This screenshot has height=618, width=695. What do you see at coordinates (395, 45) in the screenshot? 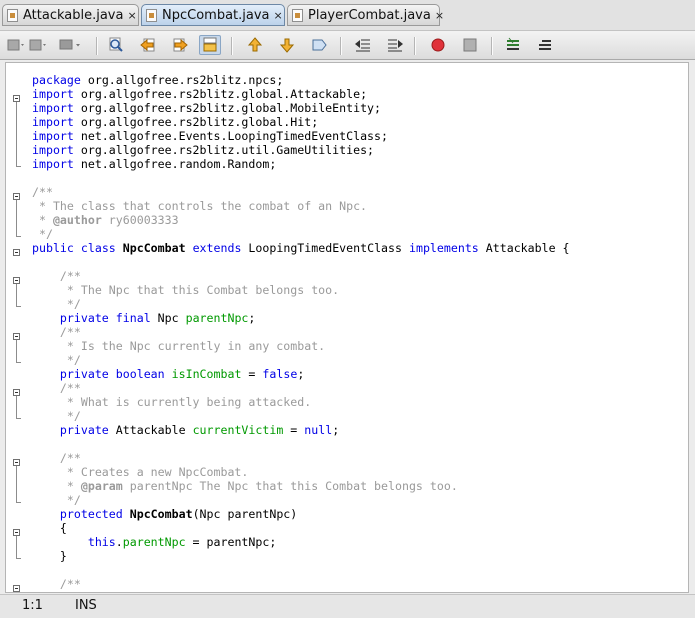
I see `shift-right-icon` at bounding box center [395, 45].